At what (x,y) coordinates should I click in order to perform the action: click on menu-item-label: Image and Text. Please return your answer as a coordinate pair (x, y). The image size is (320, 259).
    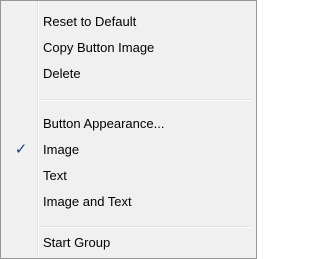
    Looking at the image, I should click on (87, 201).